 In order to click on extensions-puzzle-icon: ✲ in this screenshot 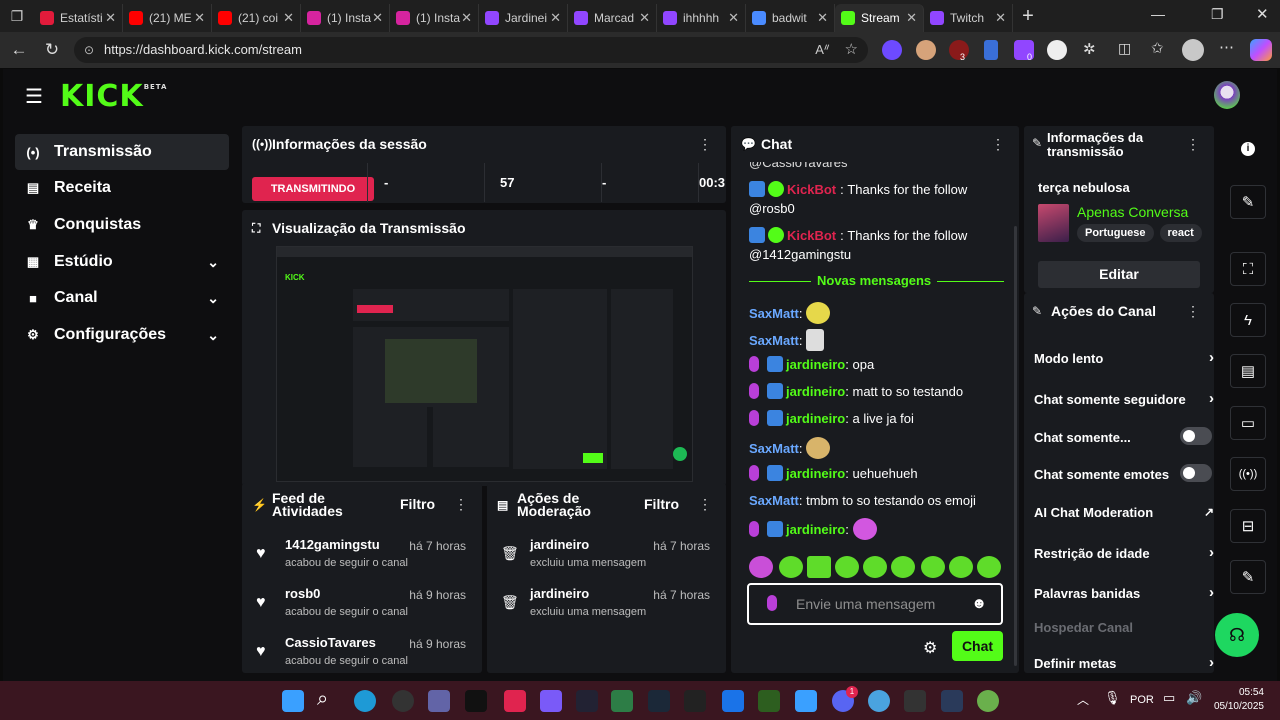, I will do `click(1089, 49)`.